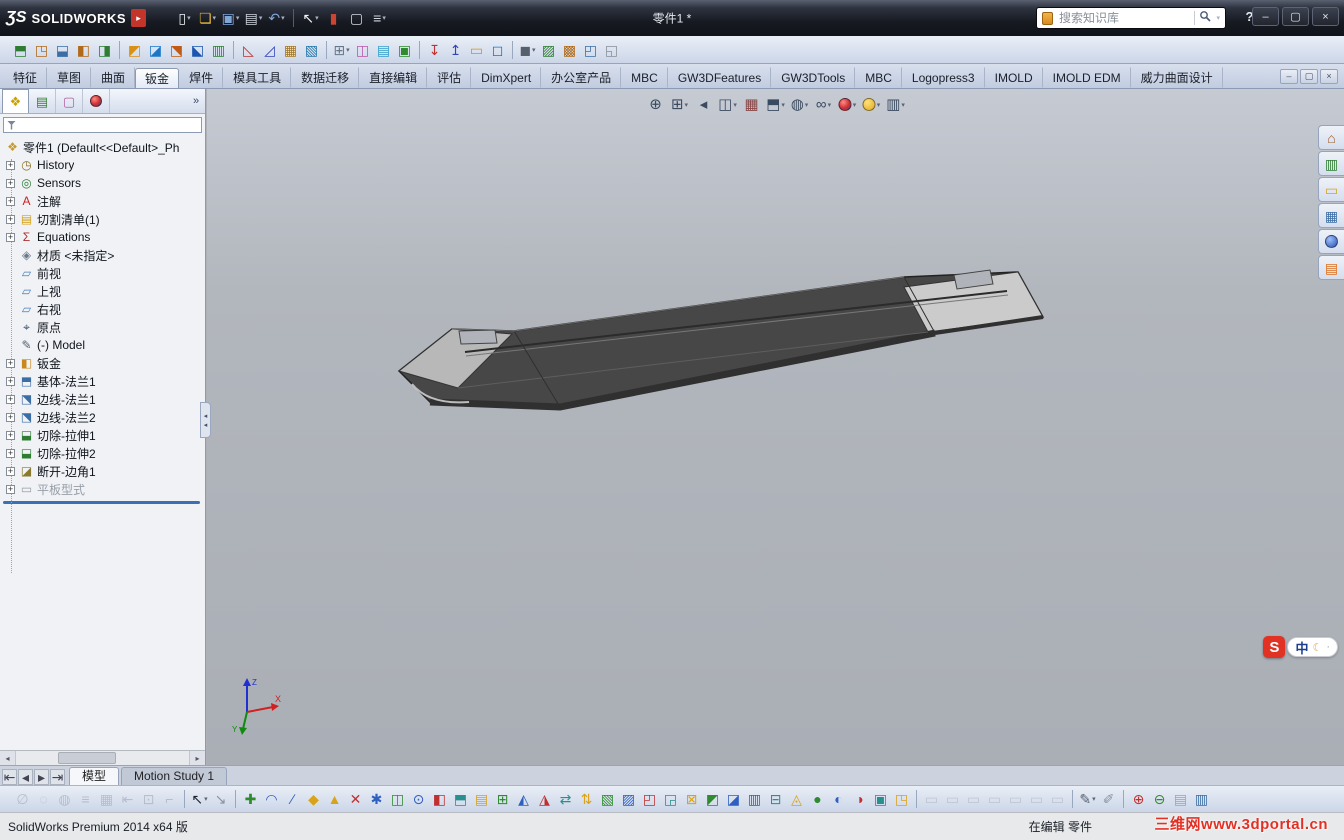 The height and width of the screenshot is (840, 1344). I want to click on command-tab-办公室产品: 办公室产品, so click(581, 77).